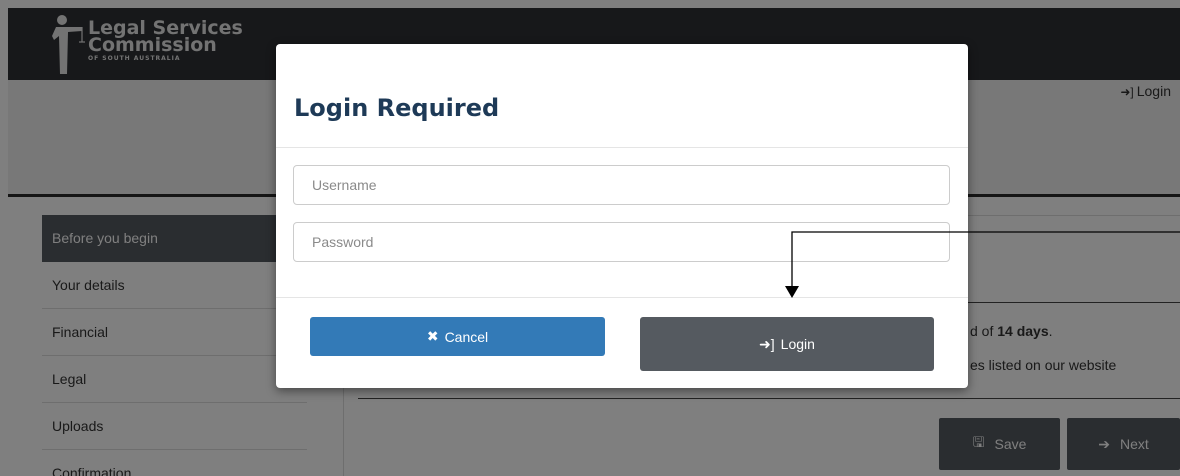 The height and width of the screenshot is (476, 1180). I want to click on password-input, so click(621, 242).